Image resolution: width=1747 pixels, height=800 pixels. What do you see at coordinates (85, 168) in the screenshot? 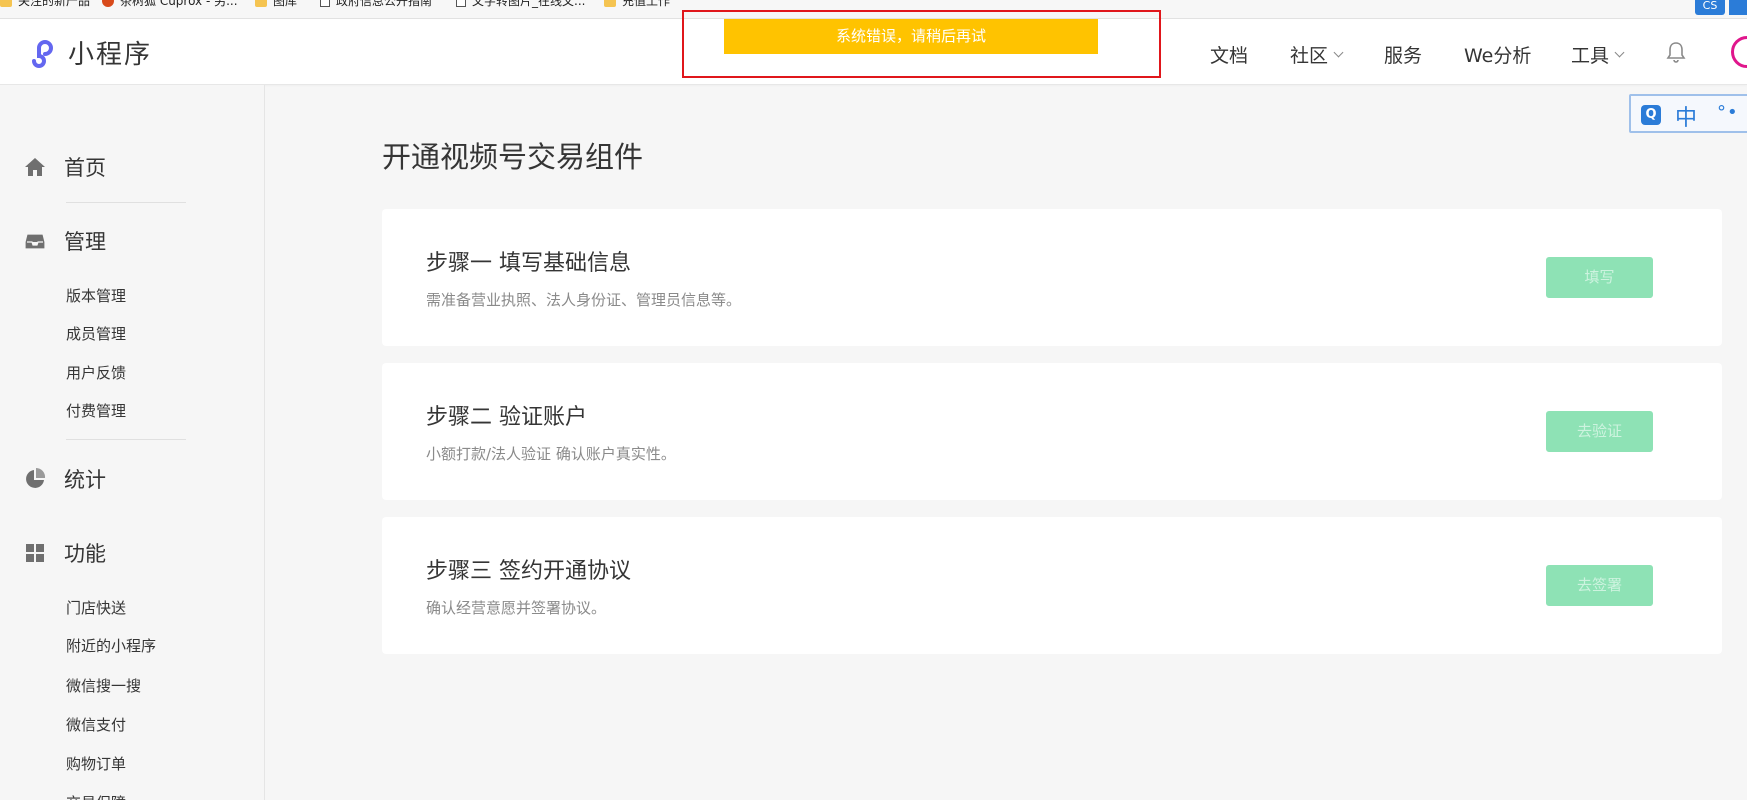
I see `sidebar-item-label: 首页` at bounding box center [85, 168].